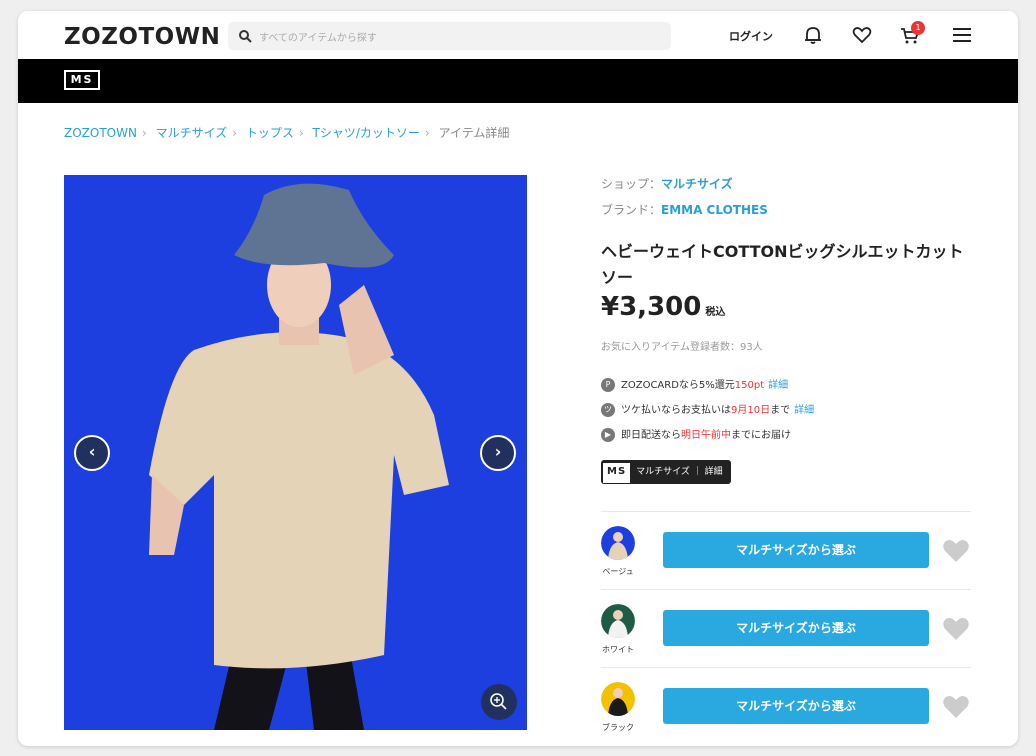 The height and width of the screenshot is (756, 1036). I want to click on card-points: 150pt, so click(749, 385).